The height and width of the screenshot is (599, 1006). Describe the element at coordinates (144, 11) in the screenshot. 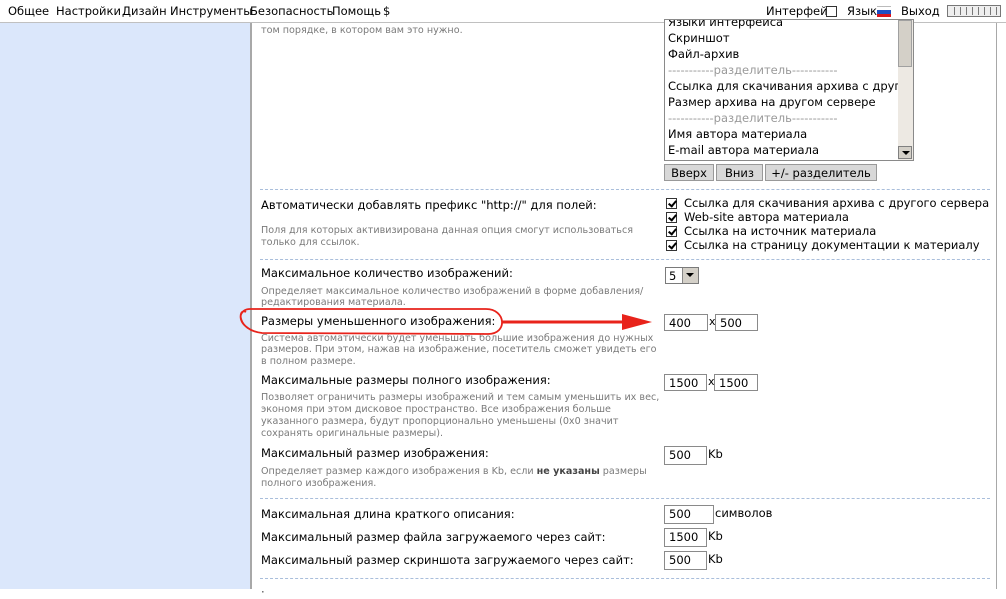

I see `menu-design: Дизайн` at that location.